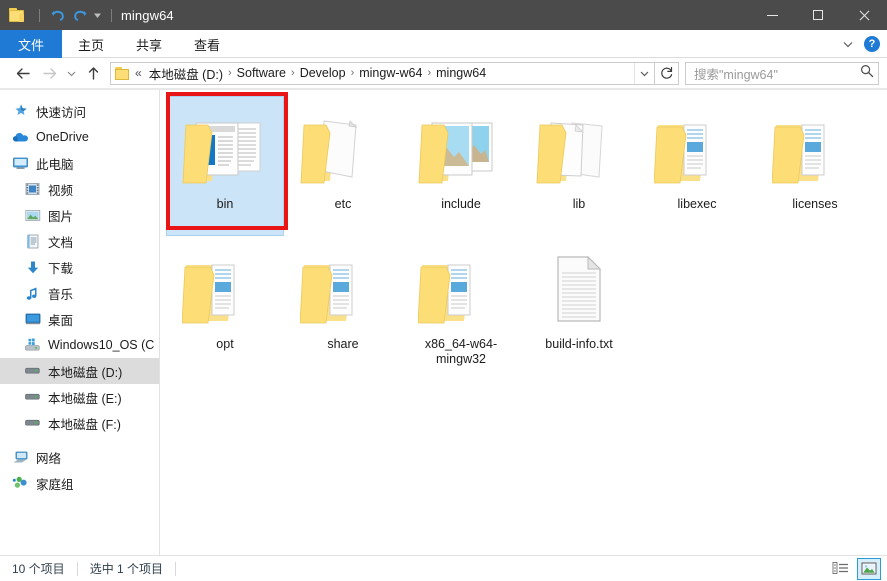  What do you see at coordinates (79, 423) in the screenshot?
I see `sidebar-item-local-disk-f: 本地磁盘 (F:)` at bounding box center [79, 423].